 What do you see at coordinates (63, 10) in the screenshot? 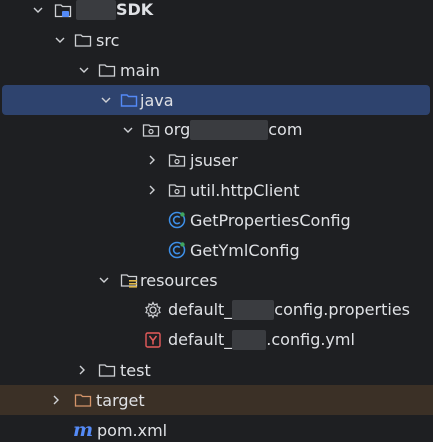
I see `module-folder-icon` at bounding box center [63, 10].